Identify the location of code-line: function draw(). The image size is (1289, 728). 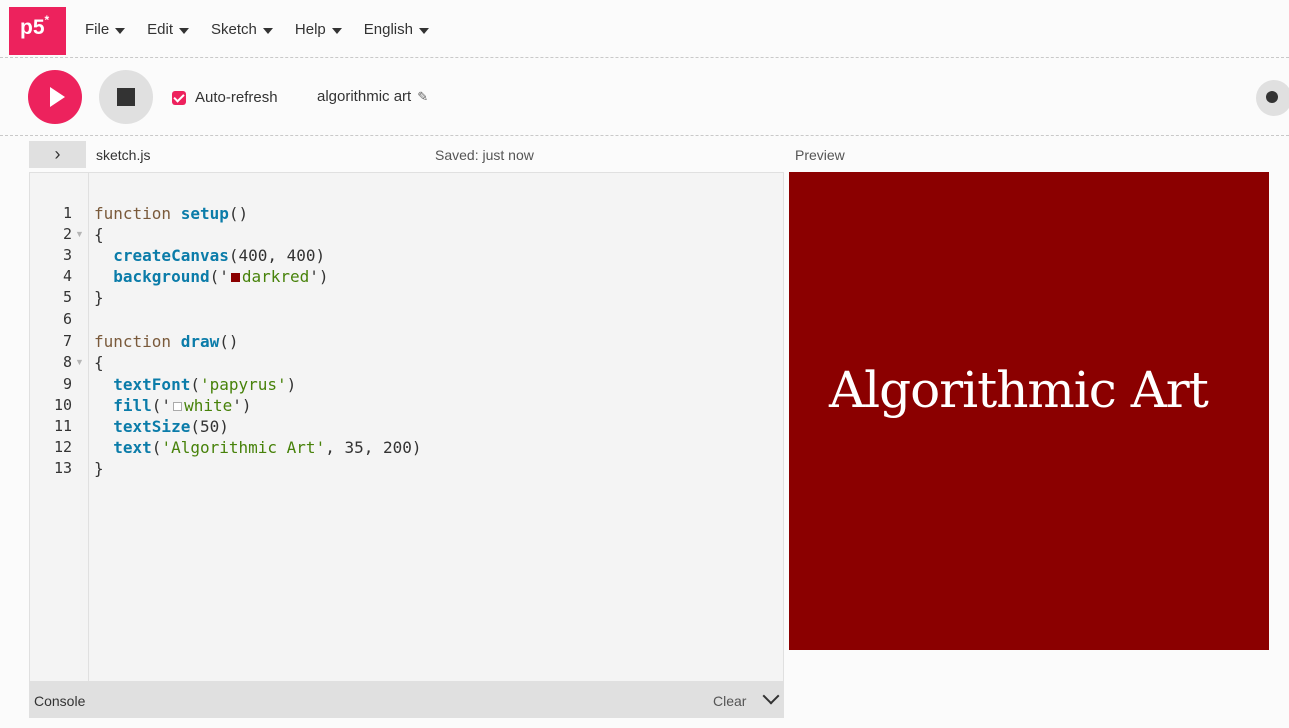
(166, 342).